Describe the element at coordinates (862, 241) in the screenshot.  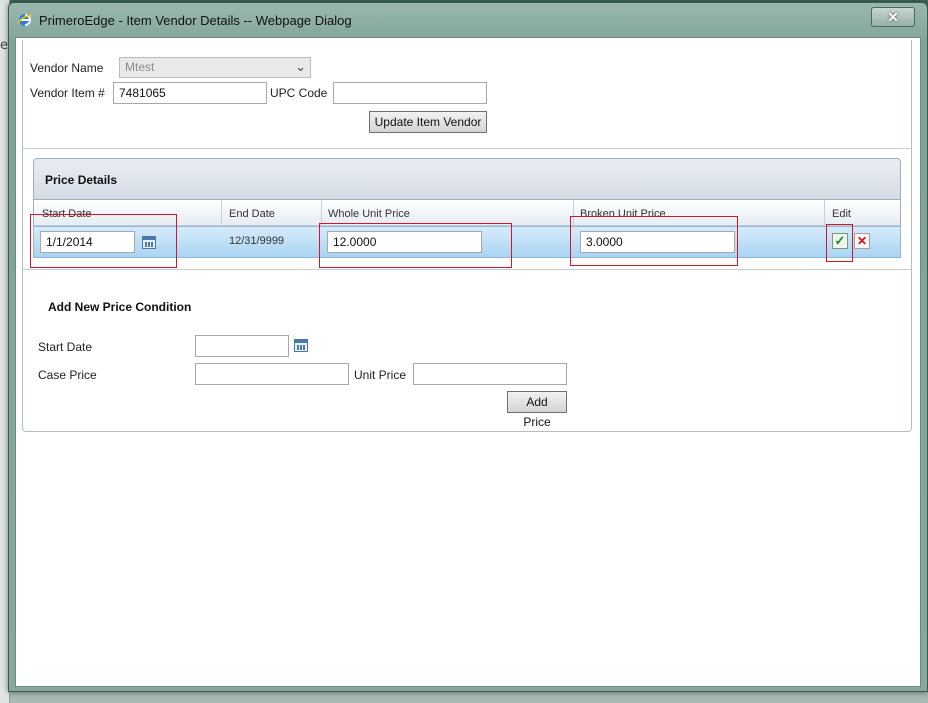
I see `delete-x-icon: ✕` at that location.